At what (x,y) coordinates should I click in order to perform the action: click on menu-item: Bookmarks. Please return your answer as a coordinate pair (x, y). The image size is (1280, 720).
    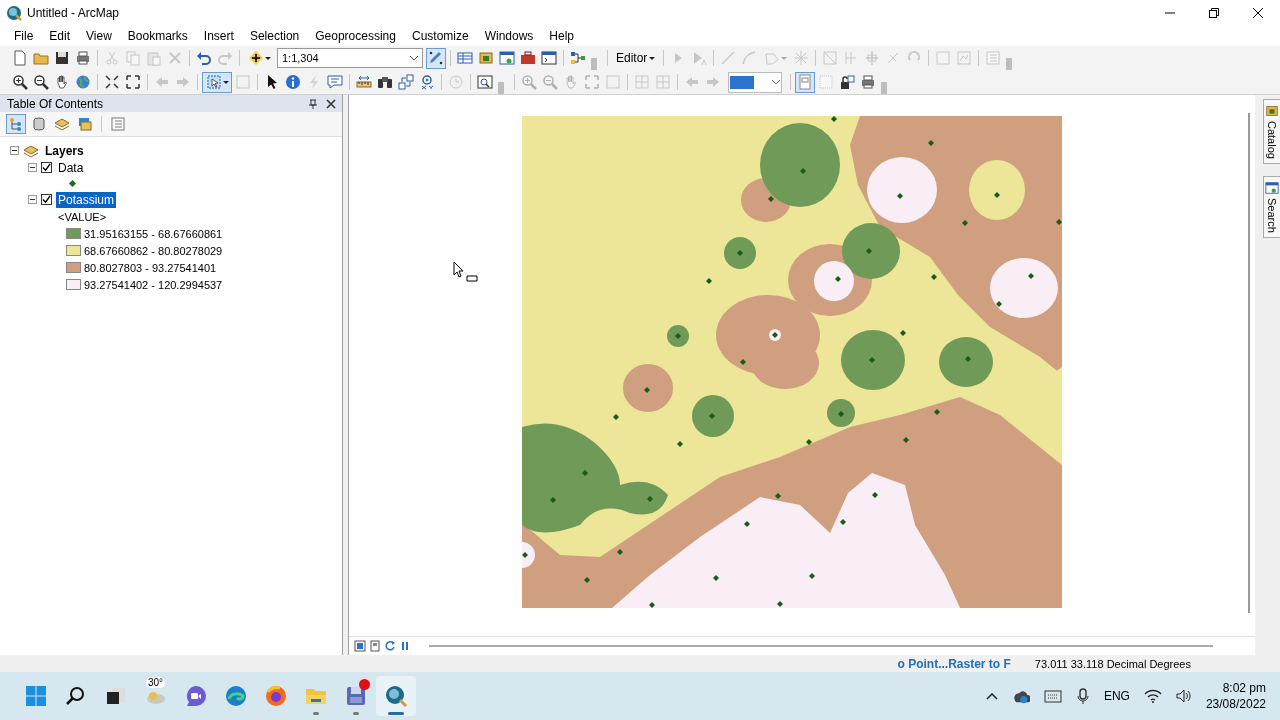
    Looking at the image, I should click on (157, 36).